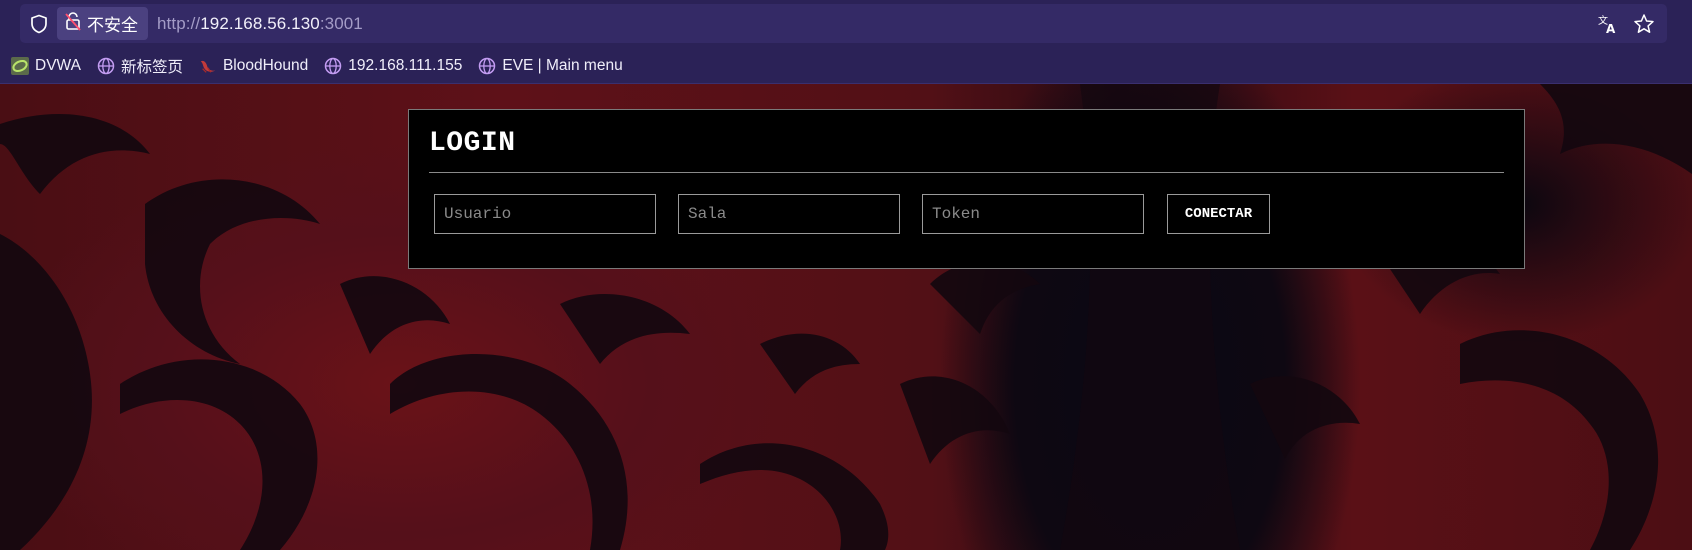 This screenshot has width=1692, height=550. I want to click on bookmark-dvwa: DVWA, so click(46, 66).